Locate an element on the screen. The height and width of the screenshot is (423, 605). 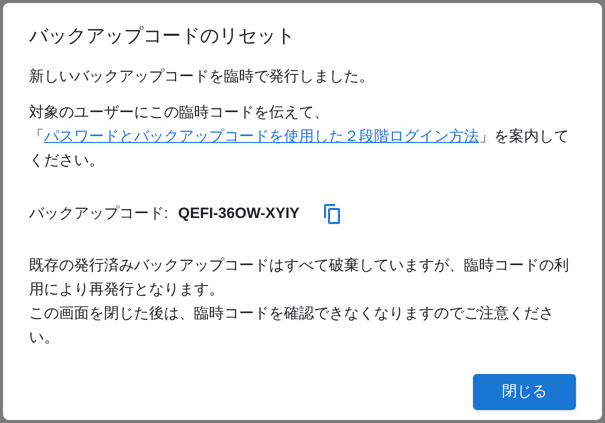
dialog-title: バックアップコードのリセット is located at coordinates (162, 37).